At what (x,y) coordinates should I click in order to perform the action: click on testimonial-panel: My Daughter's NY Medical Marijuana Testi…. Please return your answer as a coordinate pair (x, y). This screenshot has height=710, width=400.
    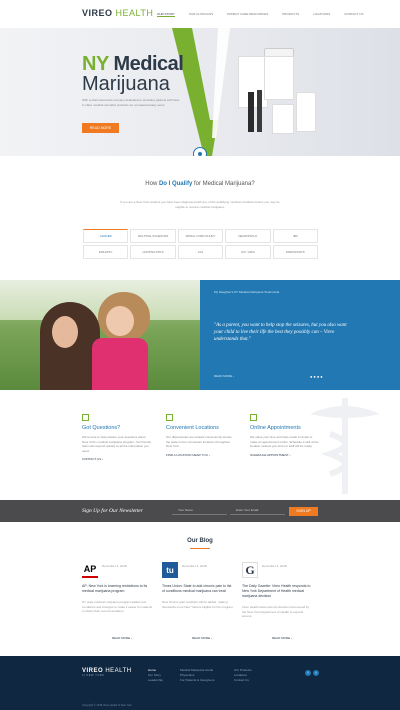
    Looking at the image, I should click on (300, 335).